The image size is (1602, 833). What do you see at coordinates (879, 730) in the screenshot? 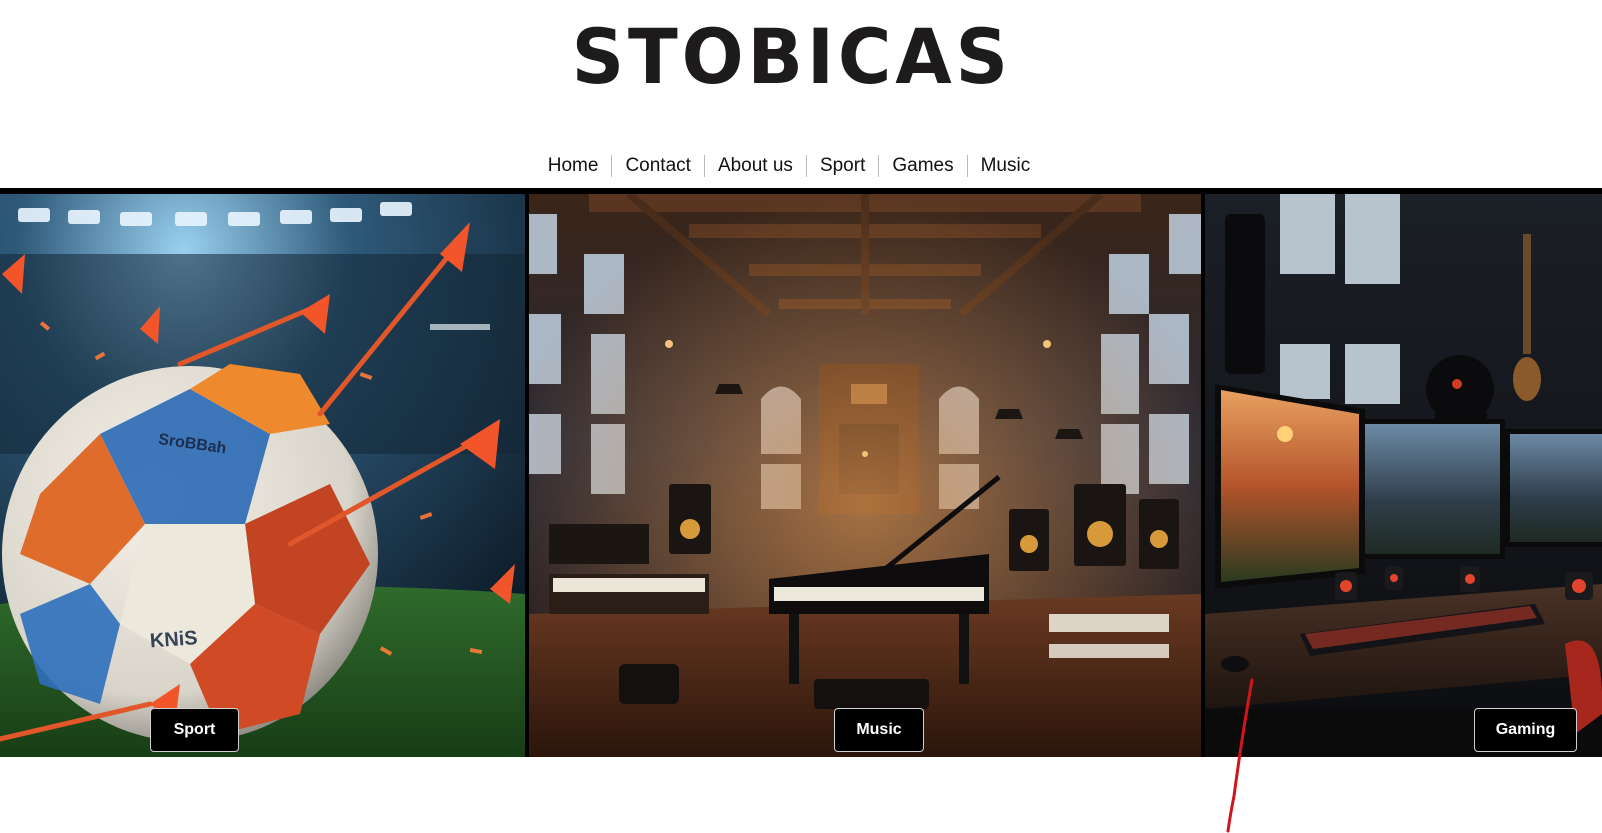
I see `music-button: Music` at bounding box center [879, 730].